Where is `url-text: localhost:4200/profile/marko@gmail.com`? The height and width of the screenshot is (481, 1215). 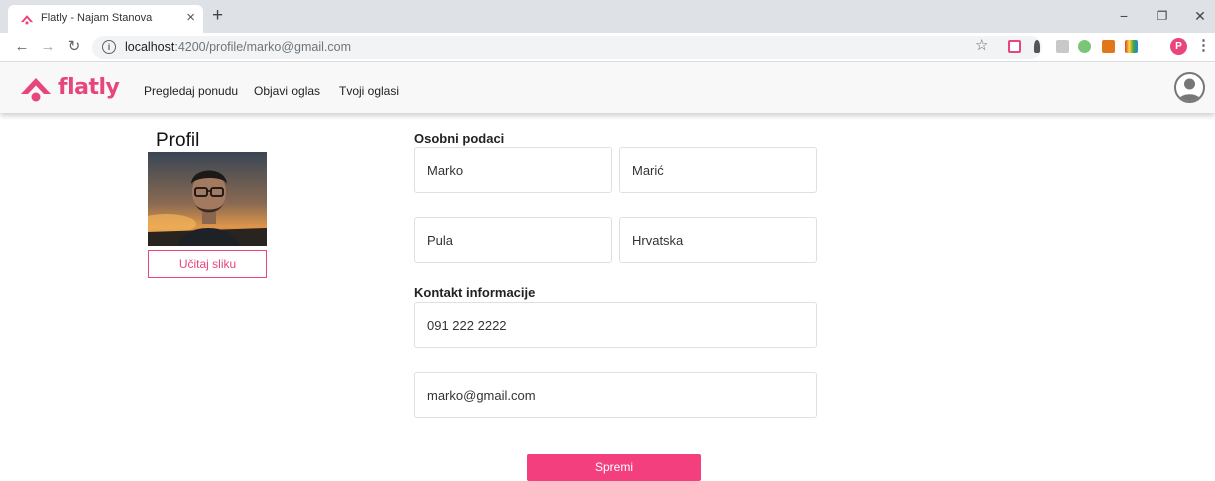 url-text: localhost:4200/profile/marko@gmail.com is located at coordinates (238, 47).